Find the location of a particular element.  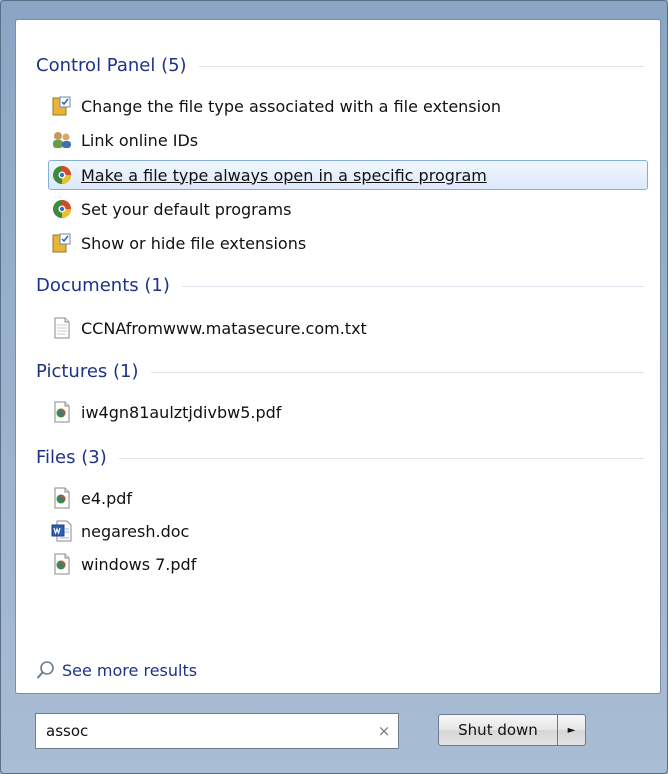

see-more-results-link: See more results is located at coordinates (116, 670).